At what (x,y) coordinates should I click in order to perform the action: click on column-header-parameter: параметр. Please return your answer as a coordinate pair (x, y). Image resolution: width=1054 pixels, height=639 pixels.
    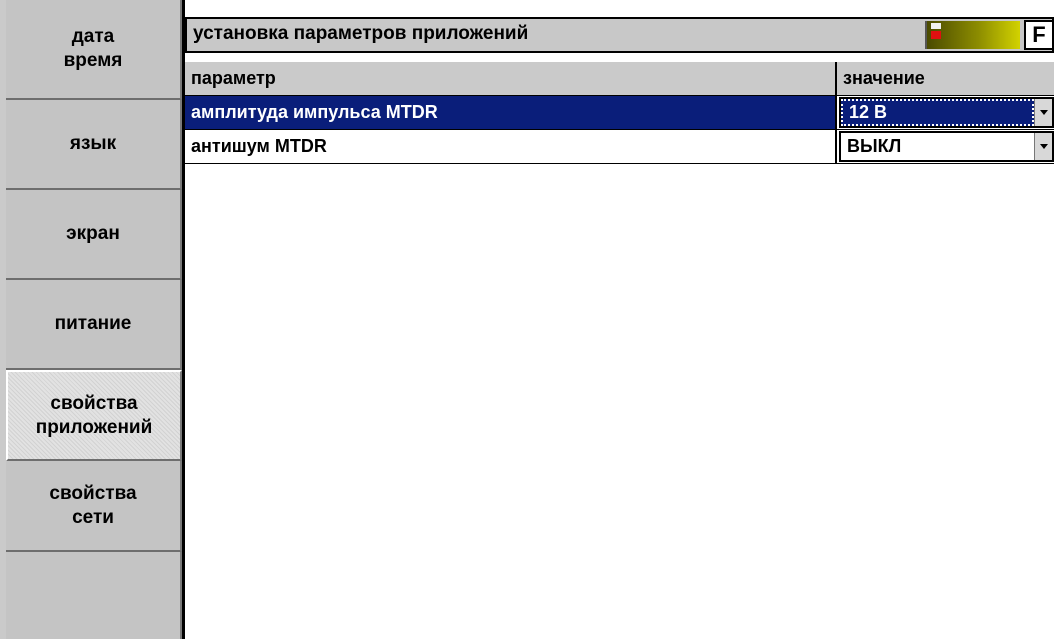
    Looking at the image, I should click on (511, 78).